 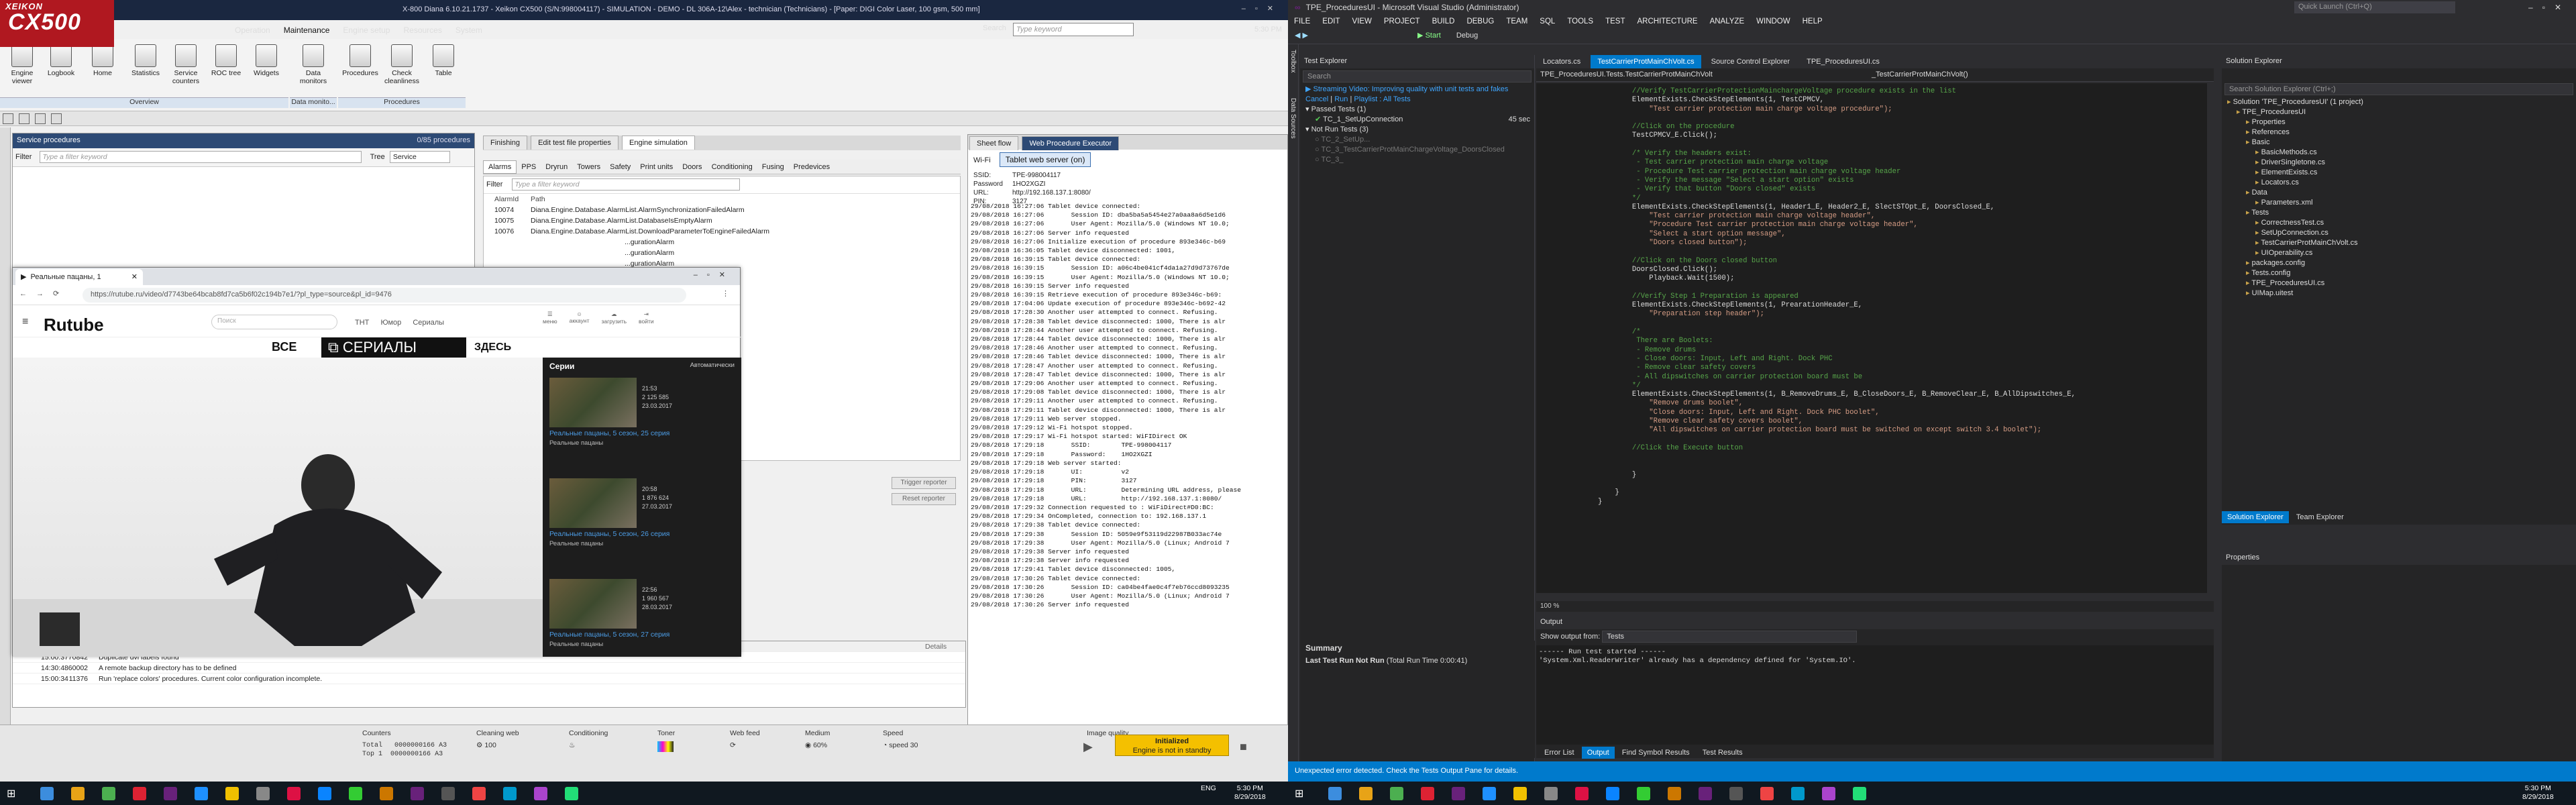 What do you see at coordinates (924, 483) in the screenshot?
I see `trigger-reporter-button: Trigger reporter` at bounding box center [924, 483].